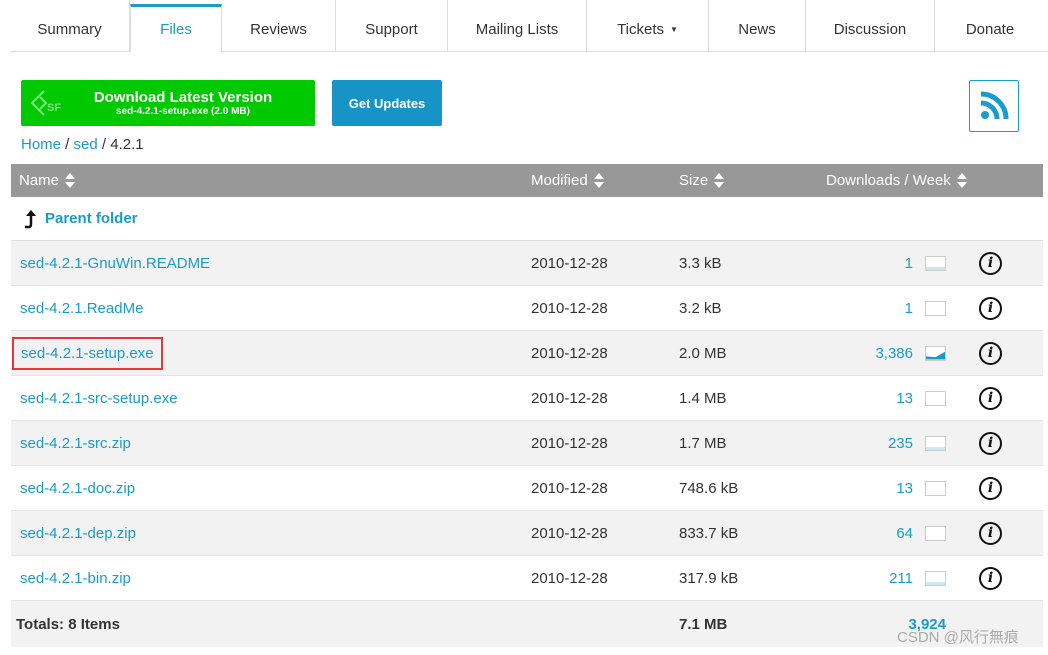 This screenshot has height=655, width=1048. What do you see at coordinates (700, 263) in the screenshot?
I see `file-size: 3.3 kB` at bounding box center [700, 263].